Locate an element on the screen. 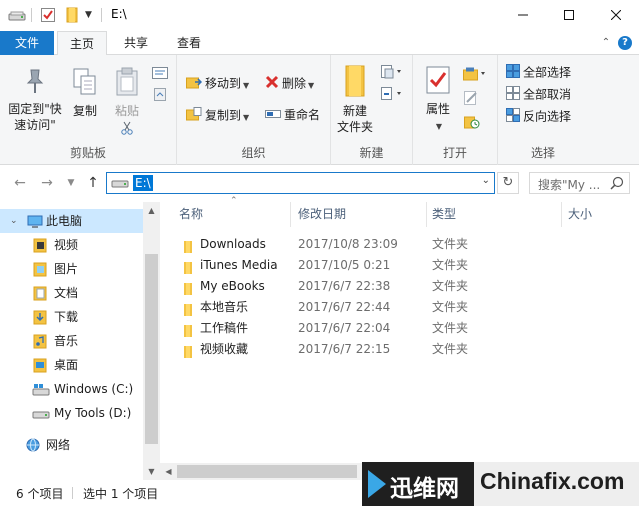  status-divider is located at coordinates (72, 493).